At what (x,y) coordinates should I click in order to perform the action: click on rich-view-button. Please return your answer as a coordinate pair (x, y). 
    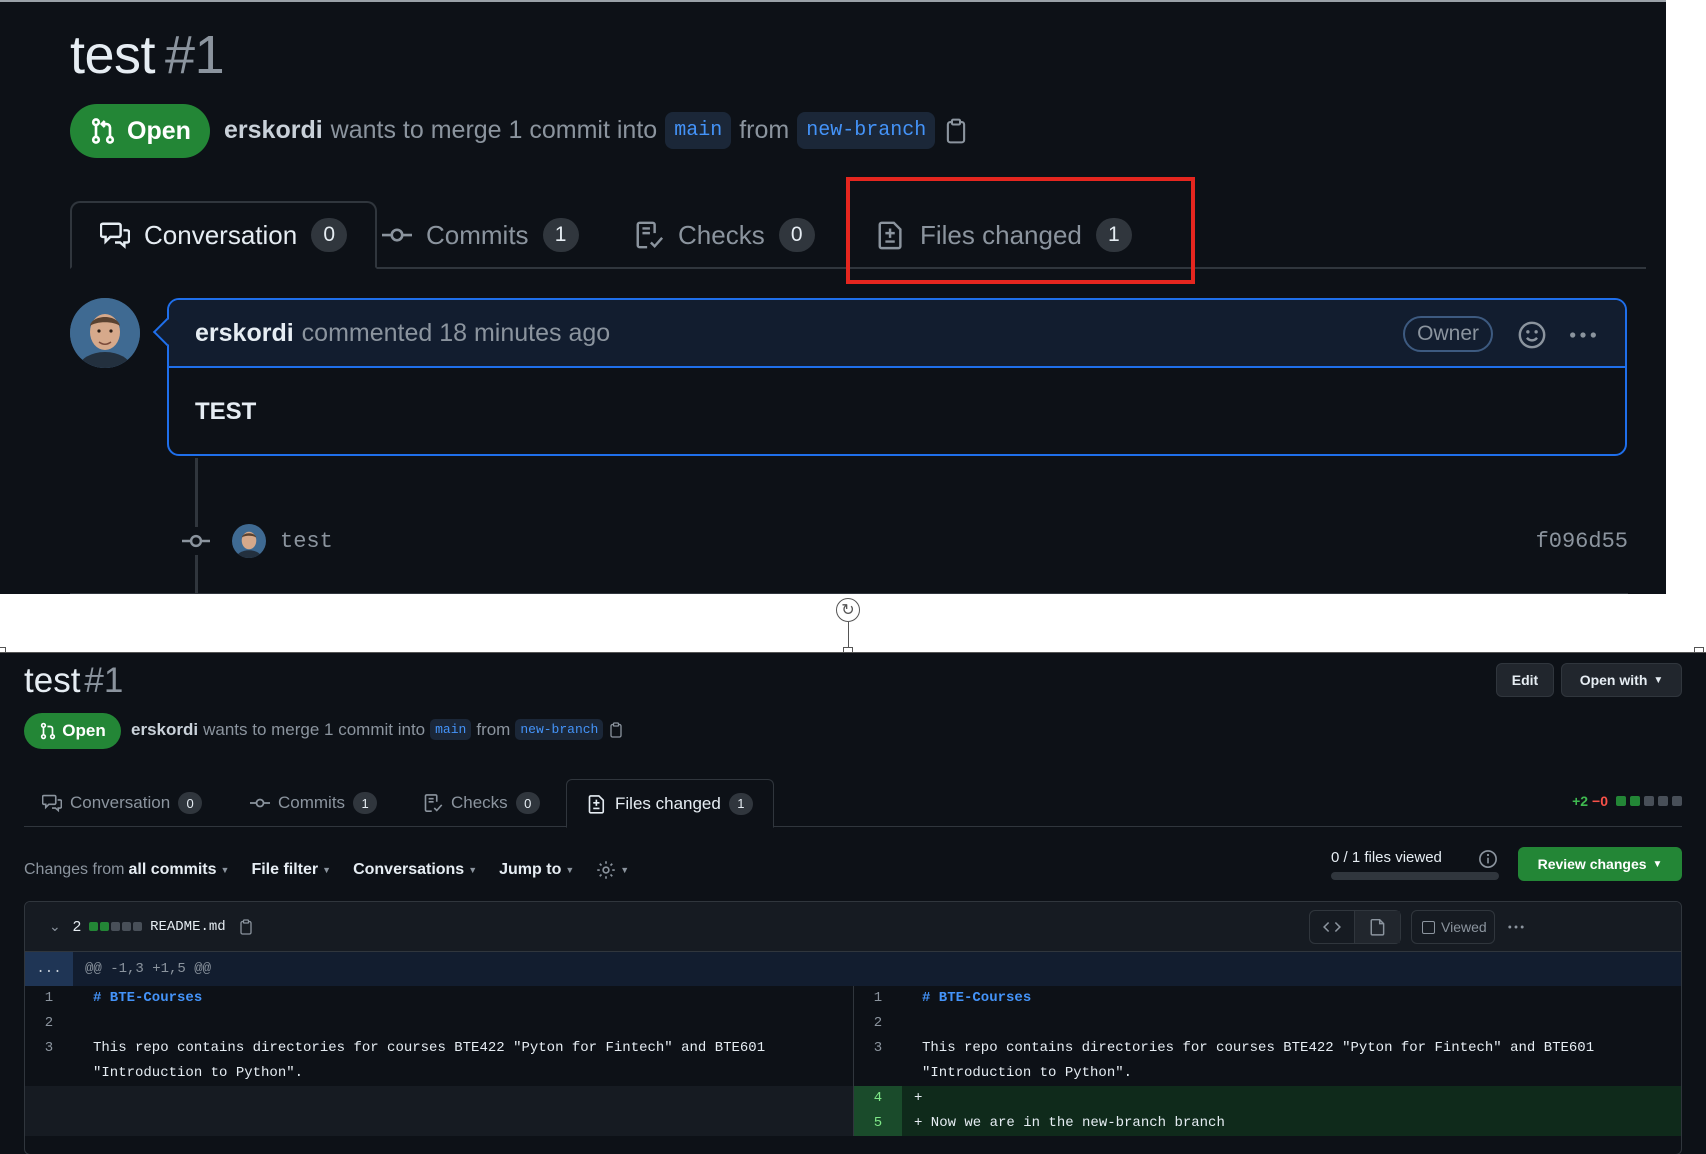
    Looking at the image, I should click on (1377, 927).